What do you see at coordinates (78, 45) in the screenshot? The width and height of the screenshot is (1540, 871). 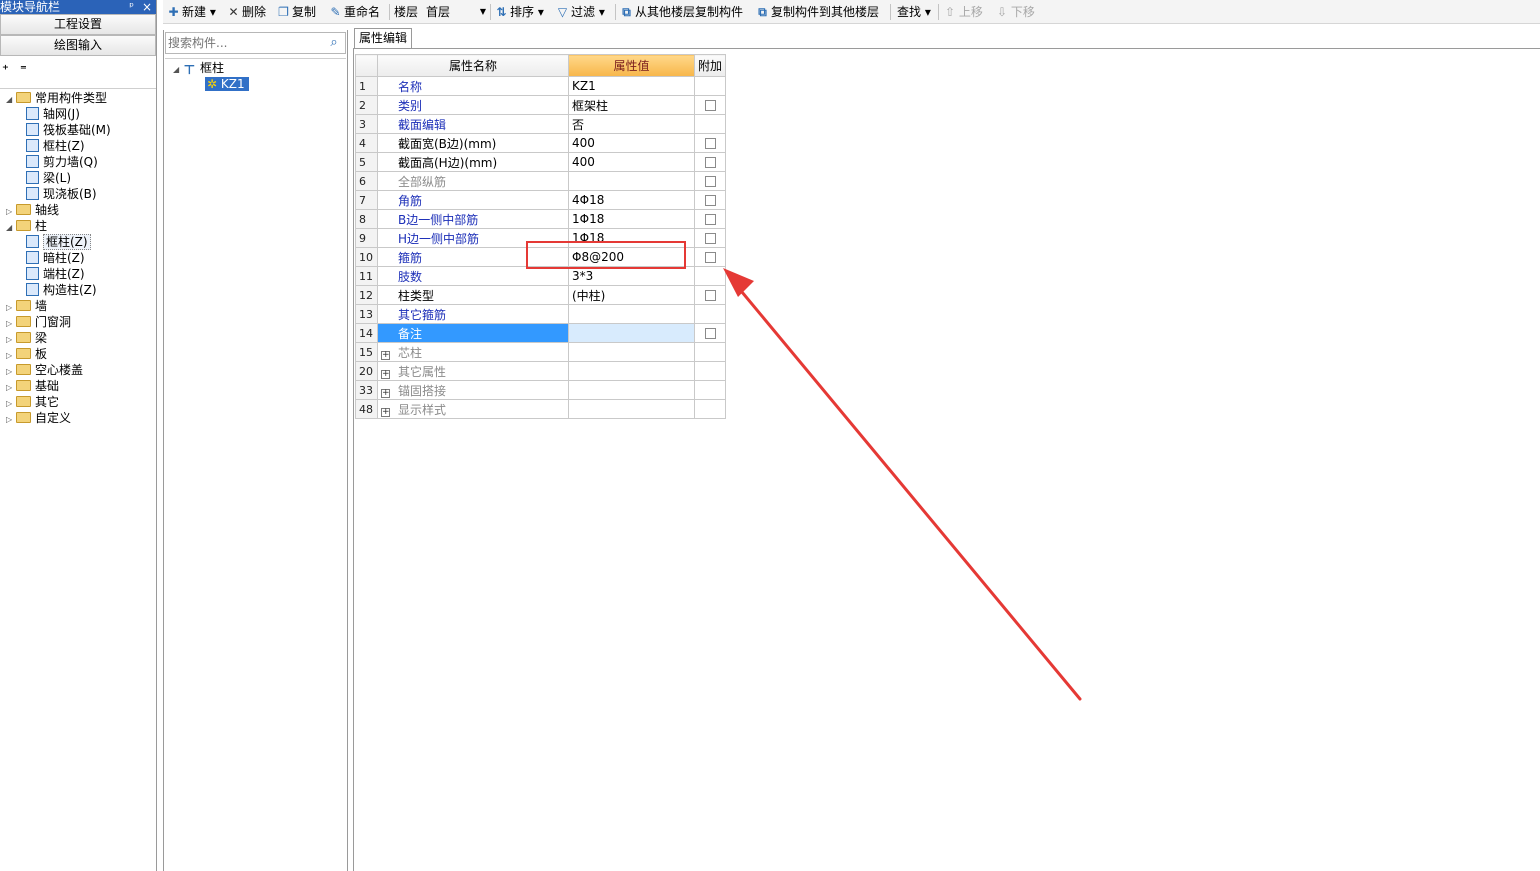 I see `drawing-input-button: 绘图输入` at bounding box center [78, 45].